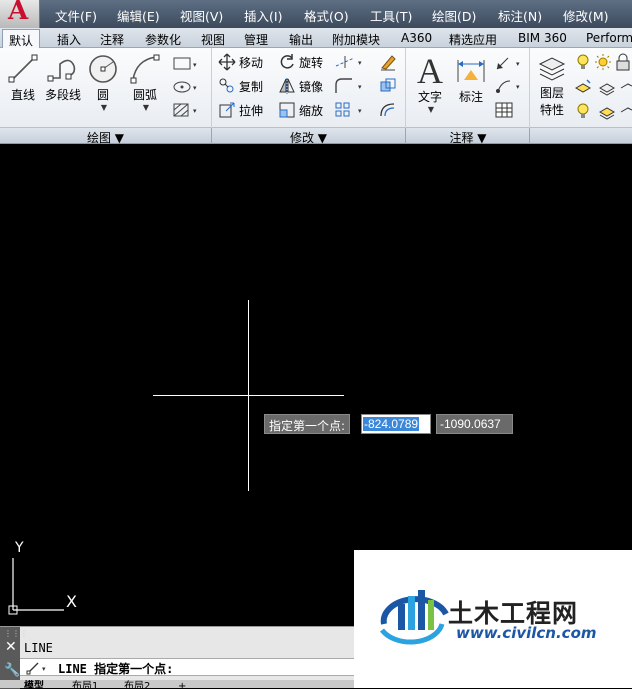 This screenshot has height=689, width=632. I want to click on rotate-button: 旋转, so click(300, 62).